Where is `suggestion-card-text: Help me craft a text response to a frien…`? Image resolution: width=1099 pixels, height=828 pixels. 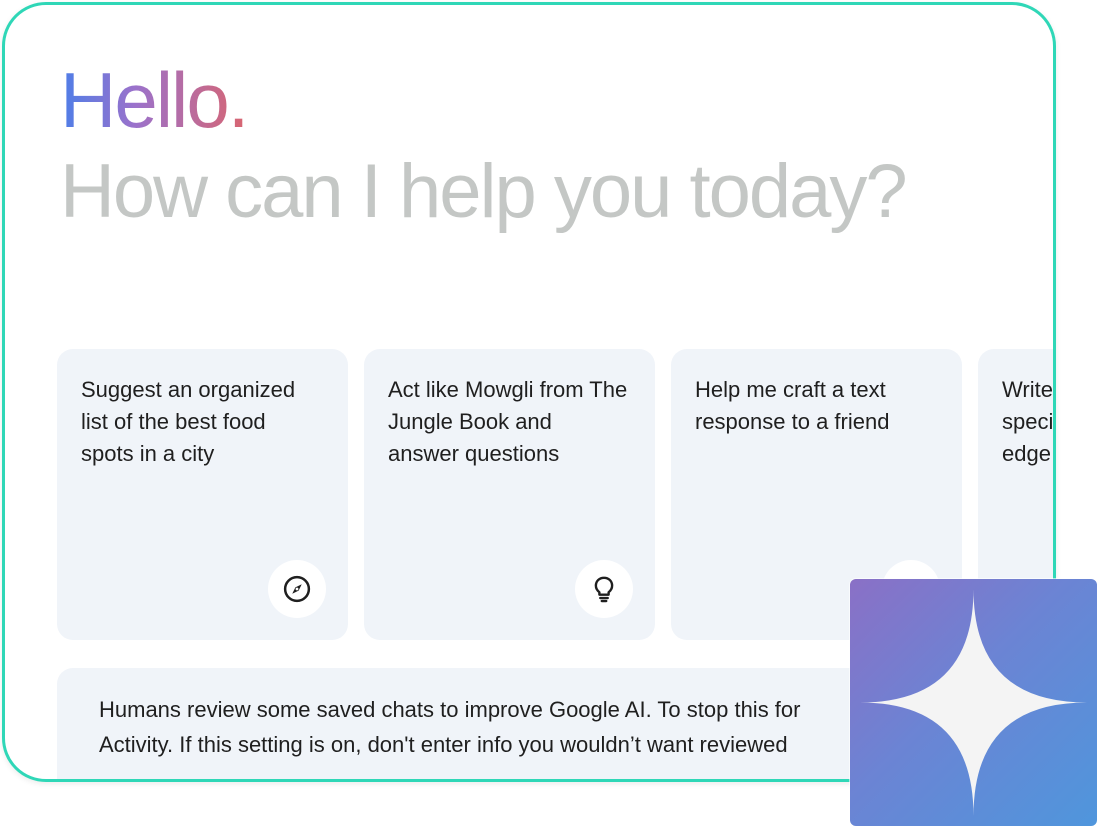
suggestion-card-text: Help me craft a text response to a frien… is located at coordinates (792, 405).